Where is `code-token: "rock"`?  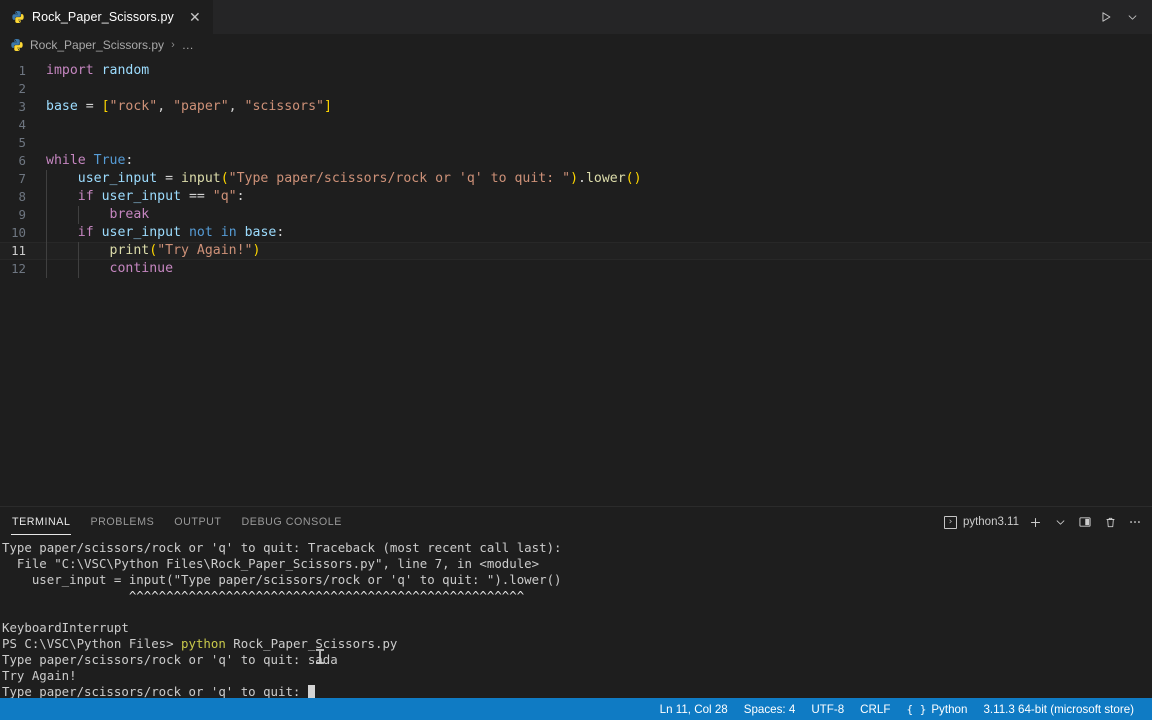
code-token: "rock" is located at coordinates (133, 106).